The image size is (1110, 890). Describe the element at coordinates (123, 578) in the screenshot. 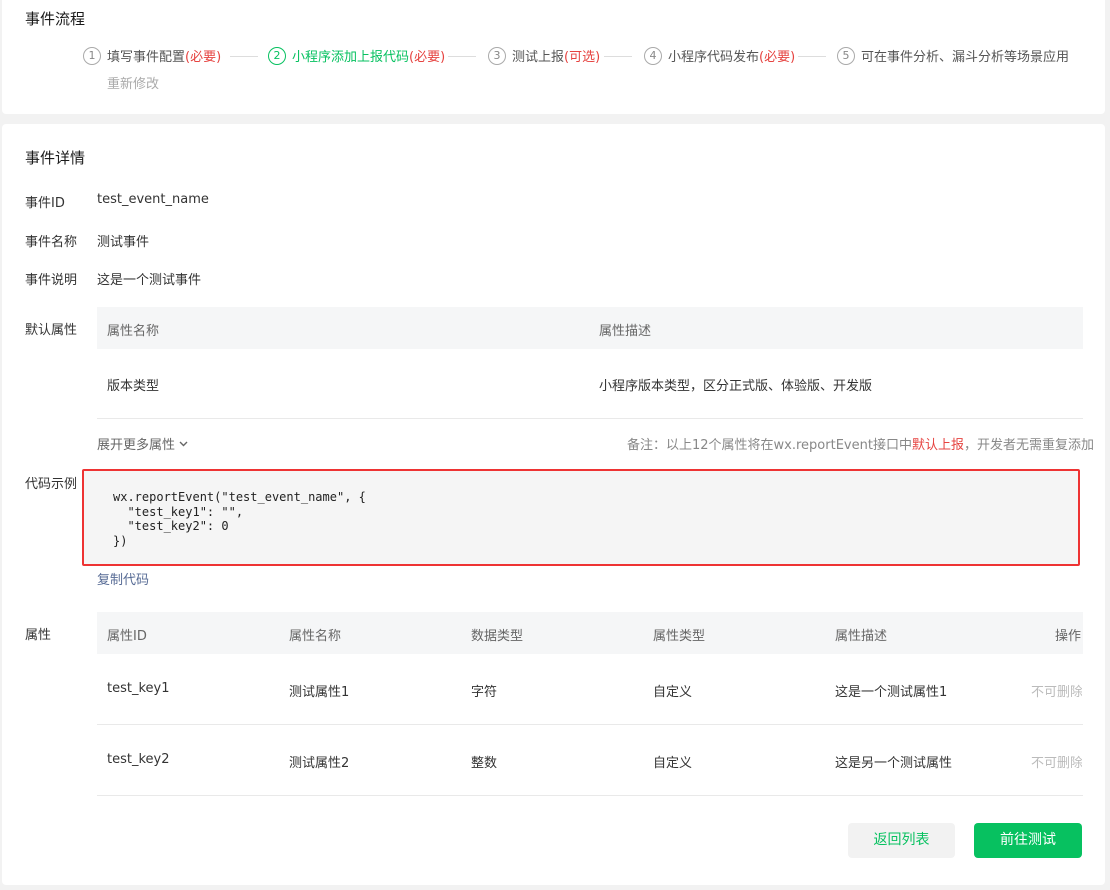

I see `copy-code-link: 复制代码` at that location.